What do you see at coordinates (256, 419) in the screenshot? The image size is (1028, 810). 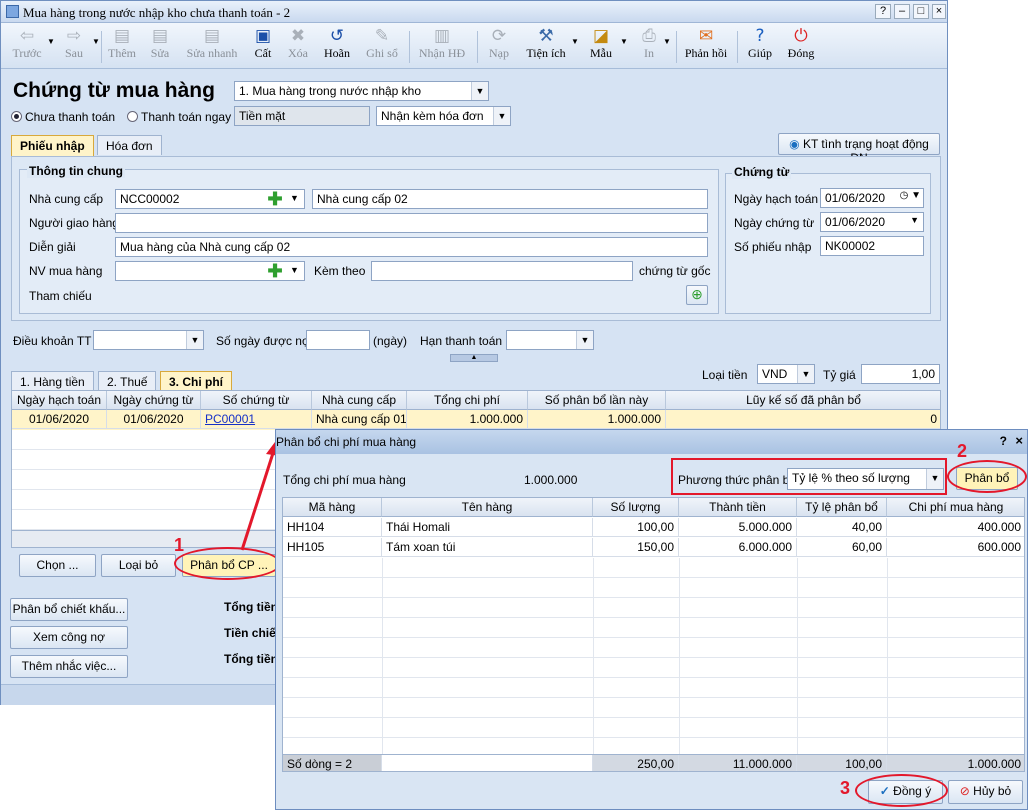 I see `voucher-link: PC00001` at bounding box center [256, 419].